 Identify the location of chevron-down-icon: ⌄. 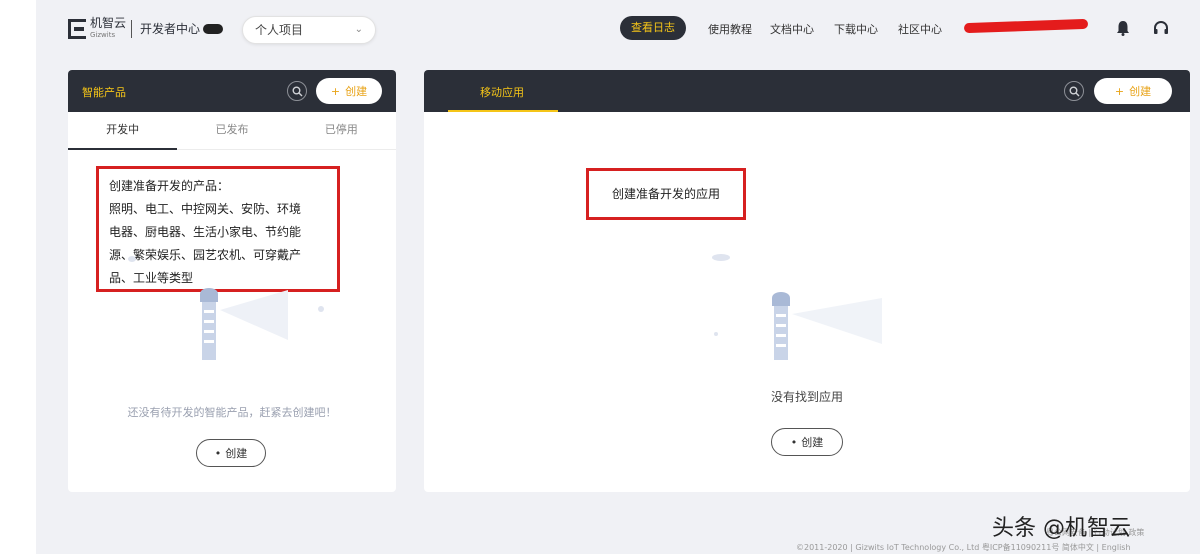
(358, 29).